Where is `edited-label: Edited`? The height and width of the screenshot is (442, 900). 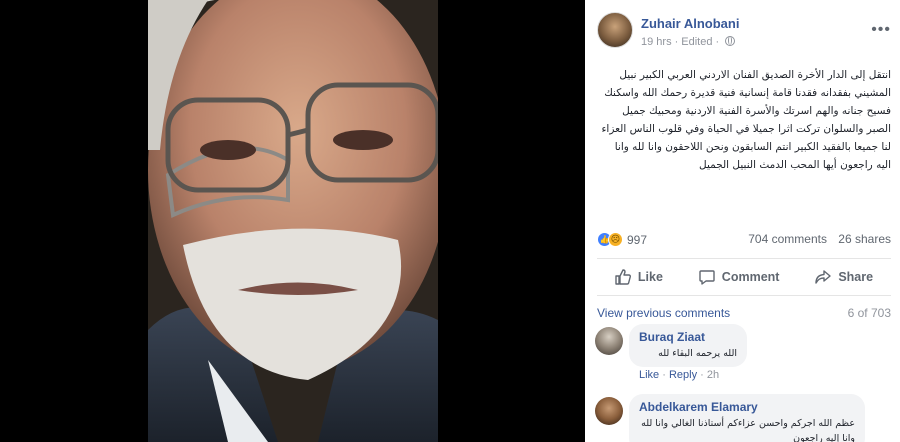
edited-label: Edited is located at coordinates (696, 42).